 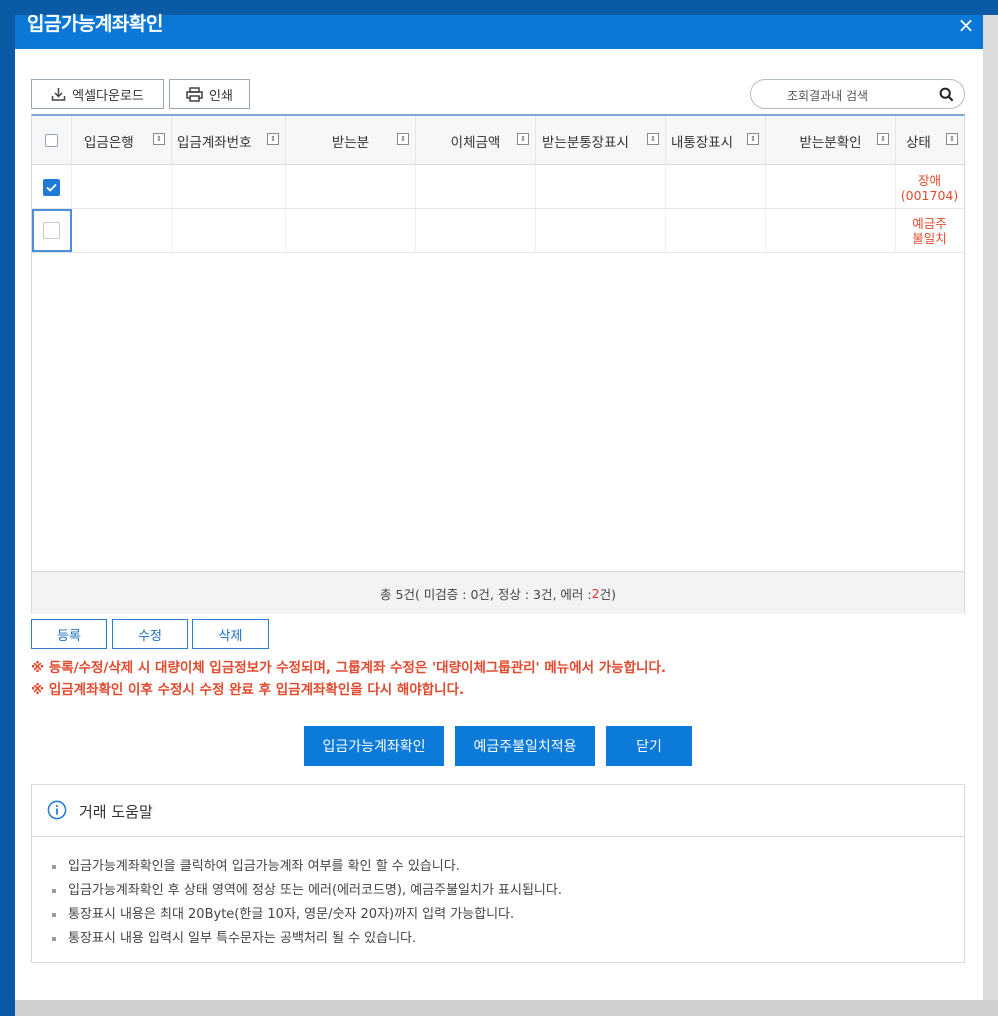 I want to click on info-icon, so click(x=57, y=810).